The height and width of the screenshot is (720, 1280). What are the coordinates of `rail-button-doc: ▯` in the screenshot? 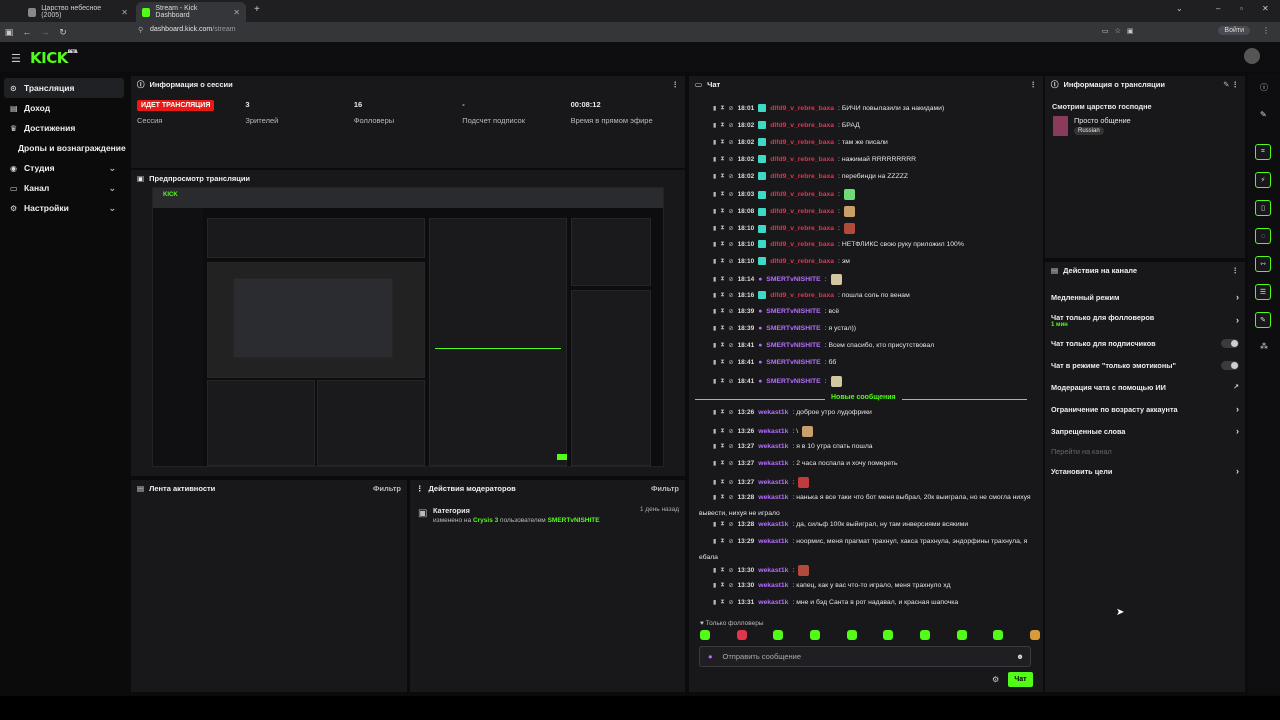 It's located at (1263, 208).